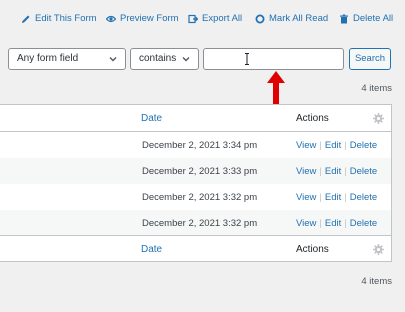 This screenshot has width=405, height=312. What do you see at coordinates (149, 18) in the screenshot?
I see `preview-form-label: Preview Form` at bounding box center [149, 18].